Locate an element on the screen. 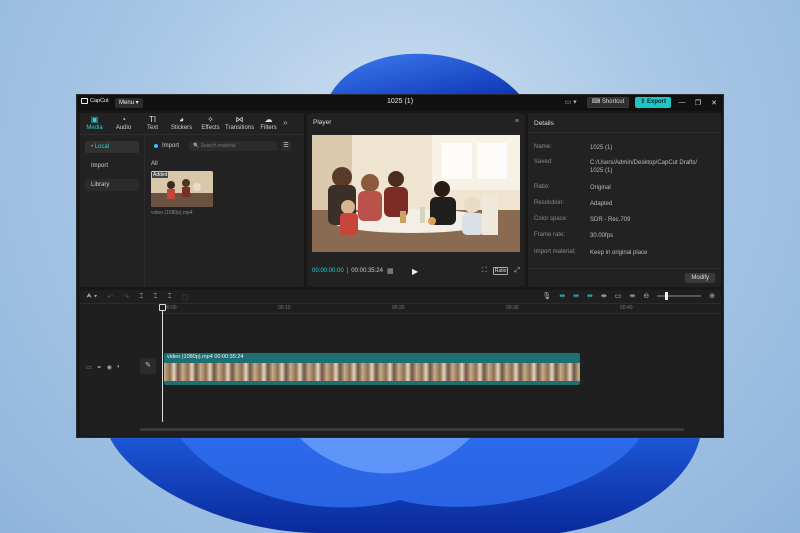 This screenshot has width=800, height=533. search-placeholder: Search material is located at coordinates (218, 146).